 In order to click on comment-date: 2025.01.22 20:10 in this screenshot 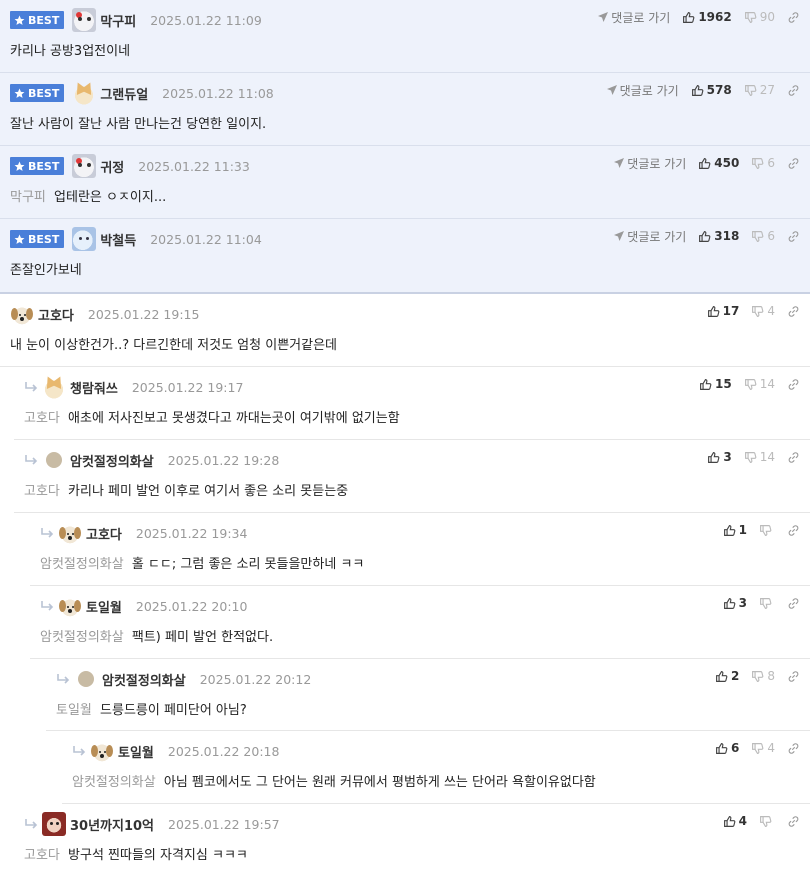, I will do `click(191, 606)`.